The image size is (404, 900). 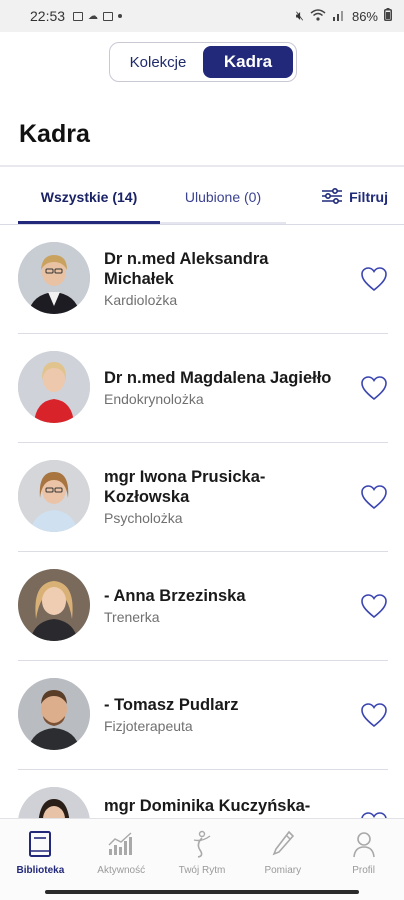 I want to click on nav-twoj-rytm: Twój Rytm, so click(x=202, y=852).